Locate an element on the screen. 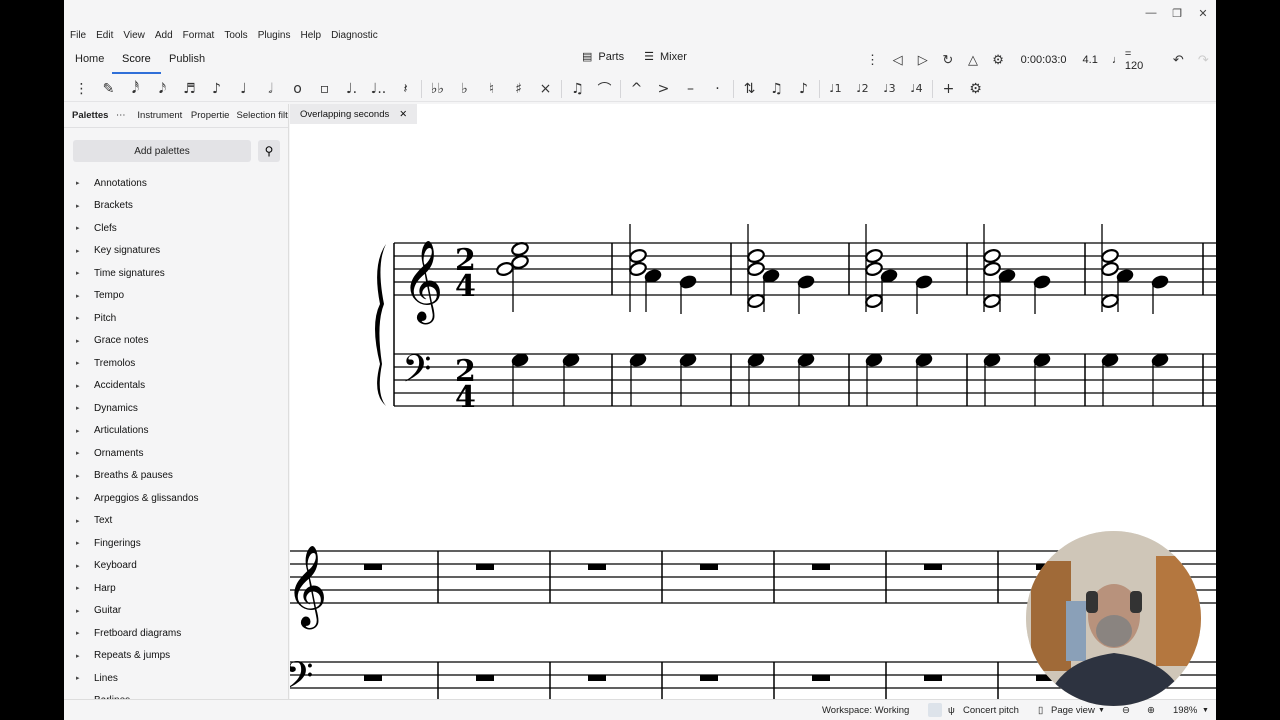 The height and width of the screenshot is (720, 1280). voice1-icon: ♩1 is located at coordinates (835, 89).